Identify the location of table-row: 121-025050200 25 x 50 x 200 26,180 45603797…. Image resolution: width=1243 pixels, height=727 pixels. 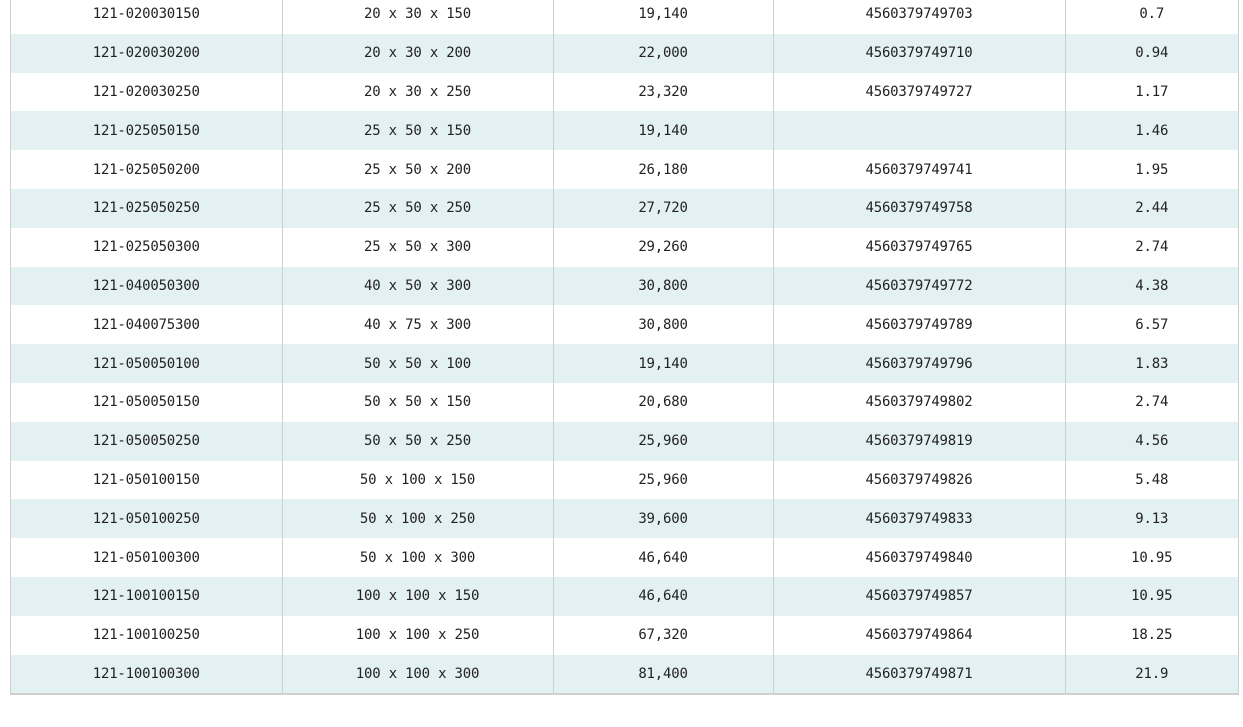
(624, 169).